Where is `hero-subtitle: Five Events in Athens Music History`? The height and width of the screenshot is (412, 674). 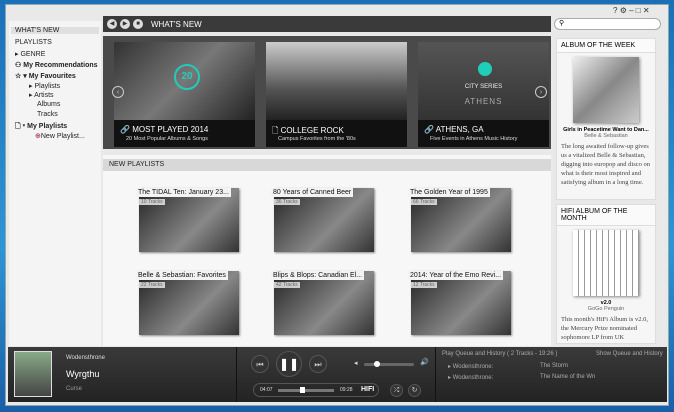
hero-subtitle: Five Events in Athens Music History is located at coordinates (474, 139).